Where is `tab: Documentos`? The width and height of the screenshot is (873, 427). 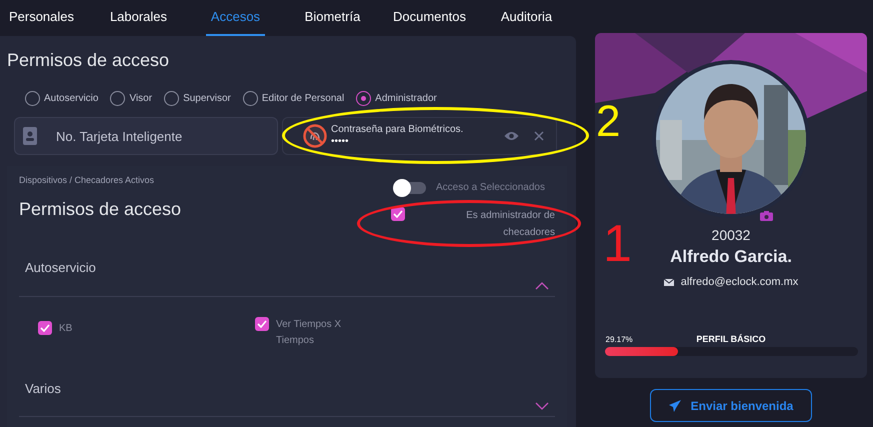
tab: Documentos is located at coordinates (429, 18).